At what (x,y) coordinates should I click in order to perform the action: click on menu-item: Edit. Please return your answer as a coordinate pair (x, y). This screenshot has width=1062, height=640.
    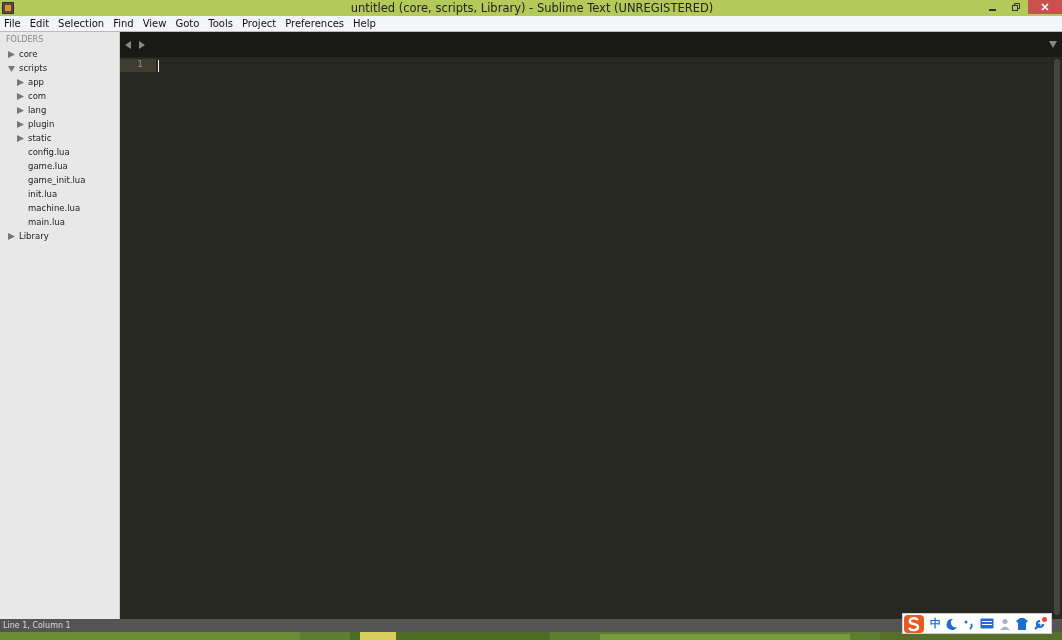
    Looking at the image, I should click on (39, 23).